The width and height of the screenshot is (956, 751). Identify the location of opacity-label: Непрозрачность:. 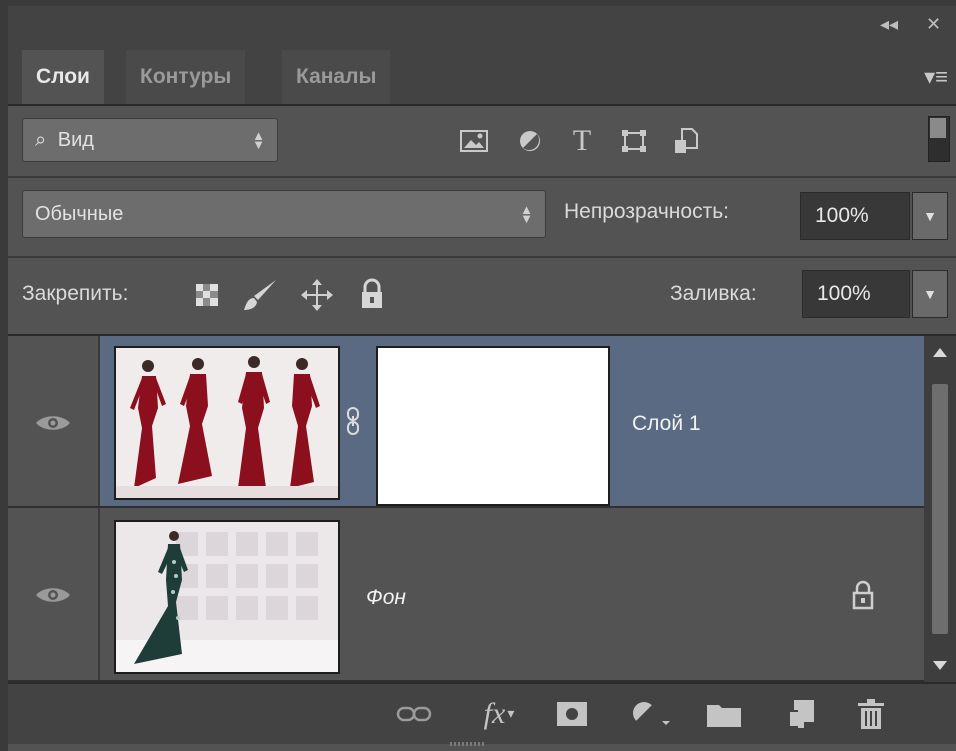
(646, 211).